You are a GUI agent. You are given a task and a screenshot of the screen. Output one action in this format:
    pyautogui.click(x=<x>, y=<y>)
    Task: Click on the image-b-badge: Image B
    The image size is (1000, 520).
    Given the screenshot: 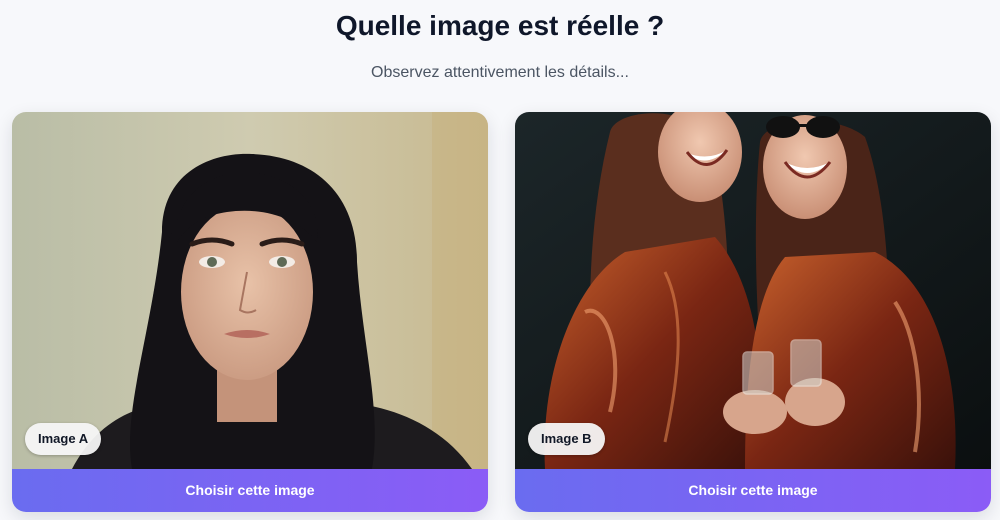 What is the action you would take?
    pyautogui.click(x=566, y=439)
    